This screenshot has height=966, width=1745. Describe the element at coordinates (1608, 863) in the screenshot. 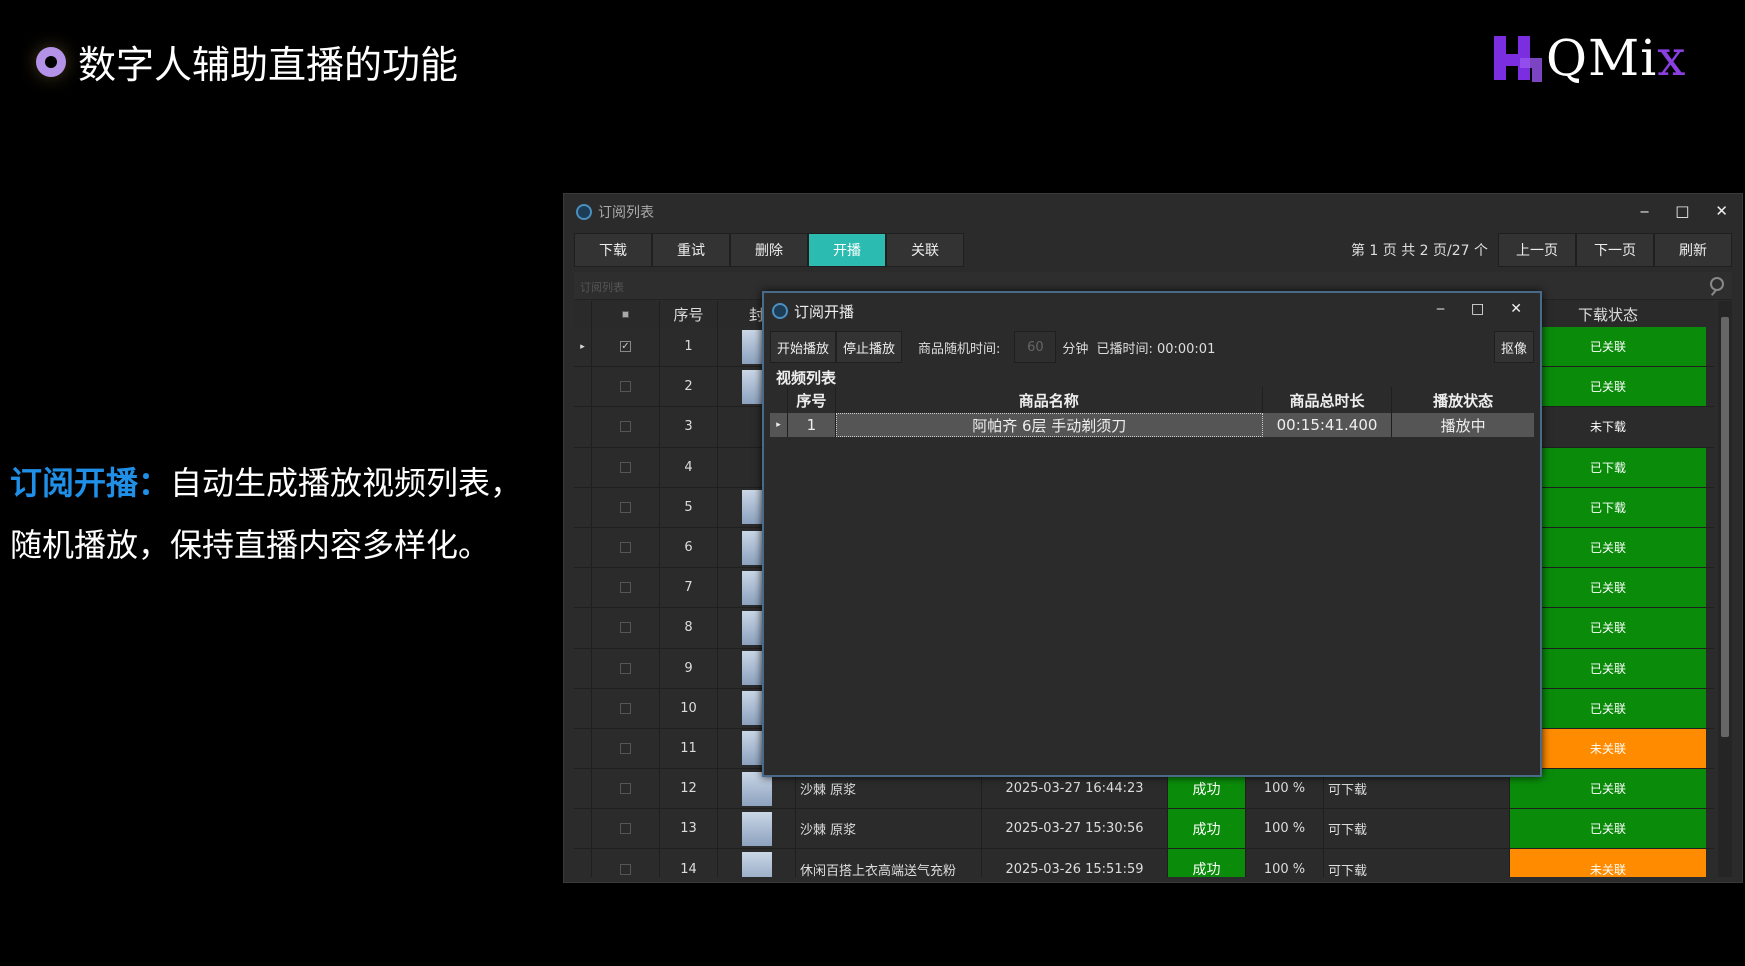

I see `row-status: 未关联` at that location.